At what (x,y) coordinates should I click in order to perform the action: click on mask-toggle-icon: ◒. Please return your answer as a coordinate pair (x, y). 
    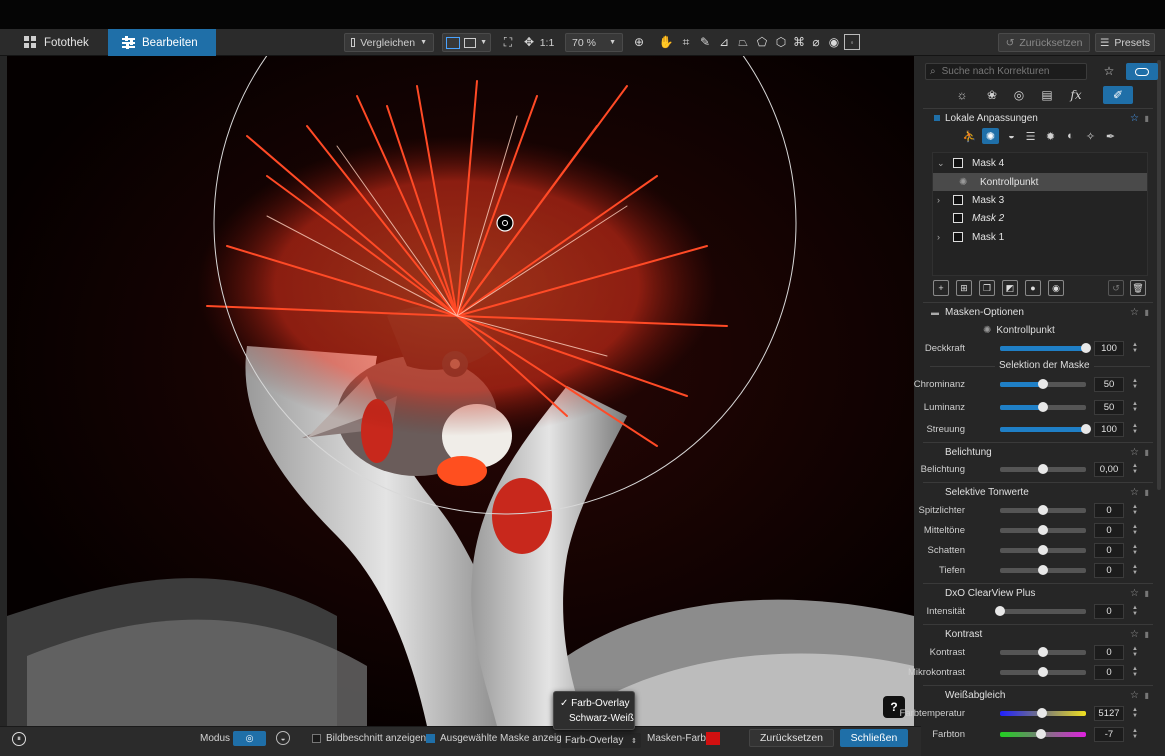
    Looking at the image, I should click on (283, 738).